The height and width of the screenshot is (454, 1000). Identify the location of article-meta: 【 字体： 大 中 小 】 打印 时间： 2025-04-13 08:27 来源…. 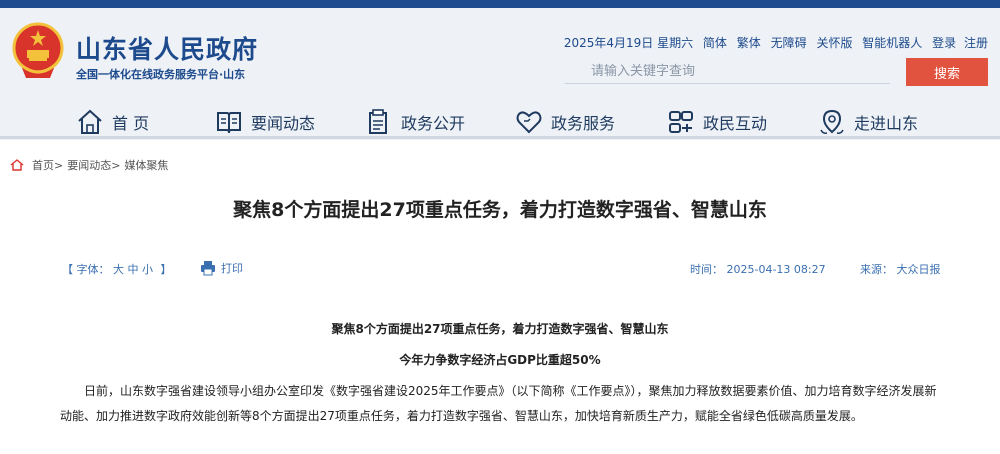
(500, 269).